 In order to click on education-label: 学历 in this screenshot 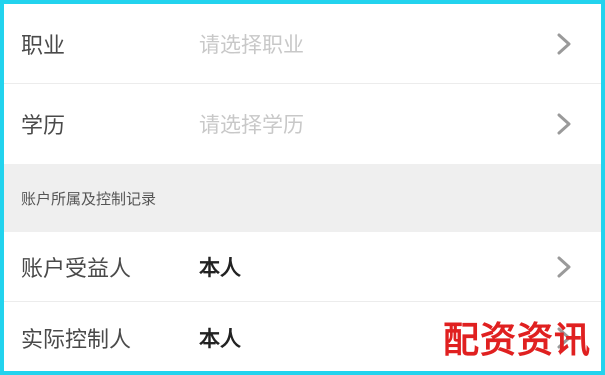, I will do `click(43, 126)`.